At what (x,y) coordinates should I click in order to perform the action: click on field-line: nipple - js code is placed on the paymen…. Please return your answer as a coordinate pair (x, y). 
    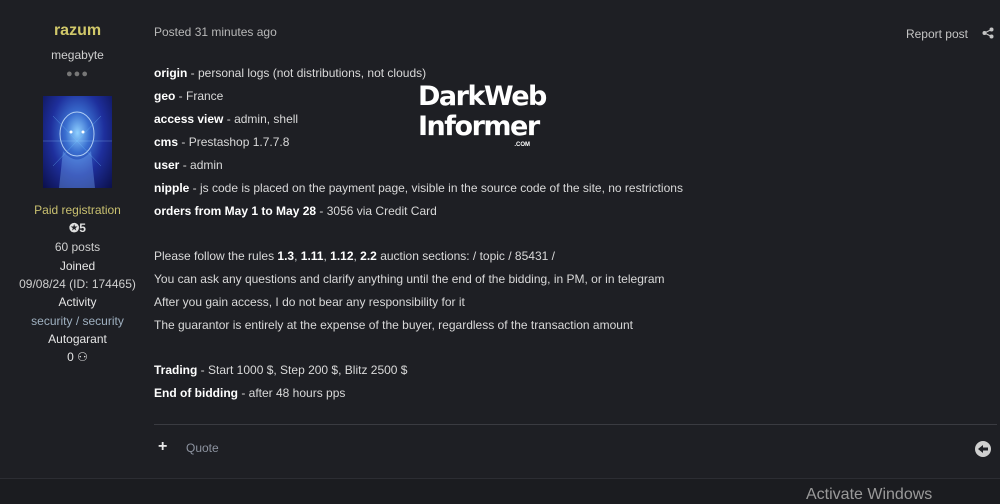
    Looking at the image, I should click on (418, 188).